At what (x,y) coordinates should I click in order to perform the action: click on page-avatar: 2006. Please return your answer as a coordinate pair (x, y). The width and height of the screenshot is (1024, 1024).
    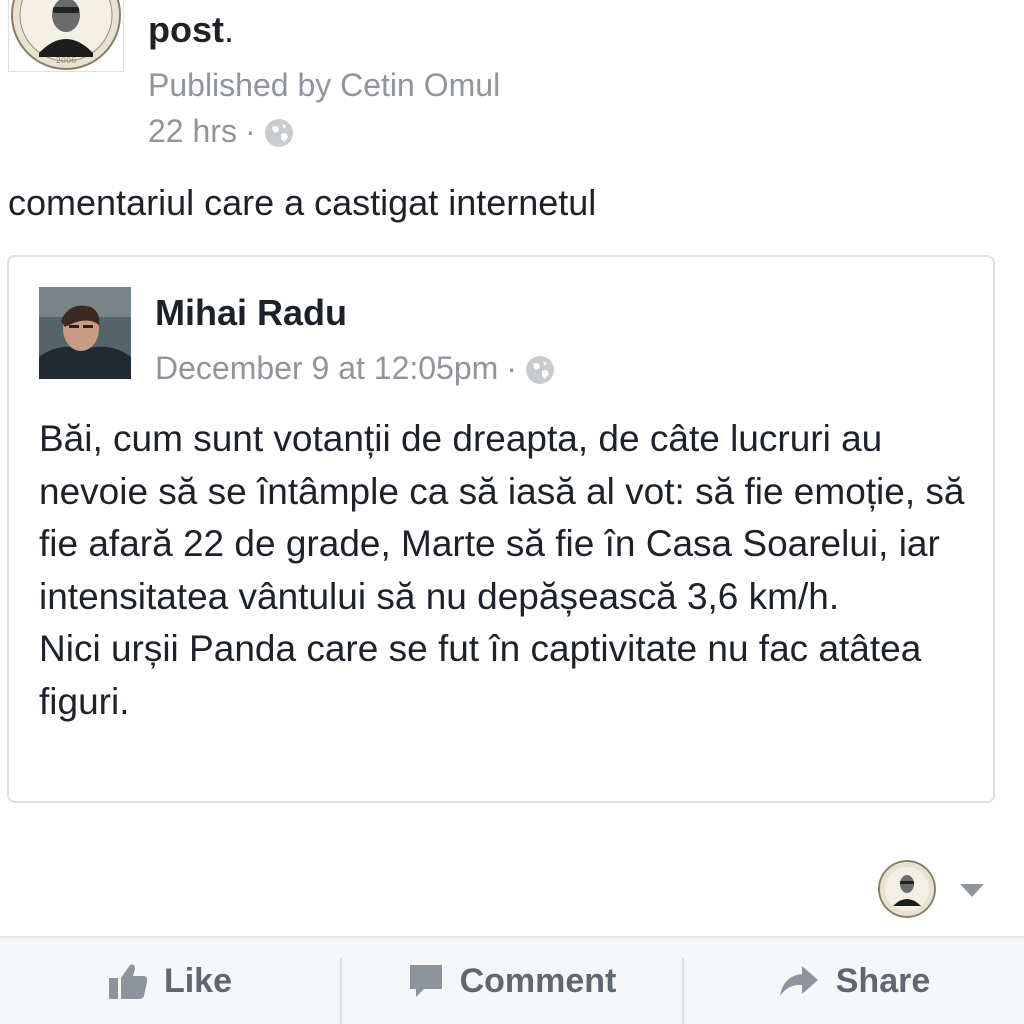
    Looking at the image, I should click on (66, 36).